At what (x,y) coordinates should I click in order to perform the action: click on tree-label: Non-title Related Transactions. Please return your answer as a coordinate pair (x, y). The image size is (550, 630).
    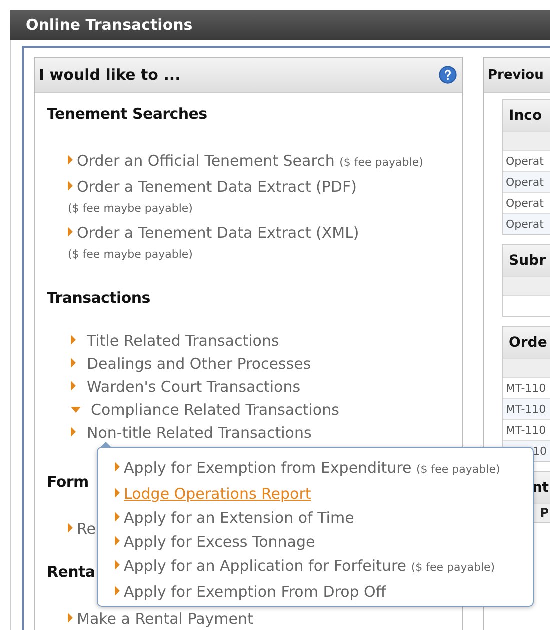
    Looking at the image, I should click on (199, 433).